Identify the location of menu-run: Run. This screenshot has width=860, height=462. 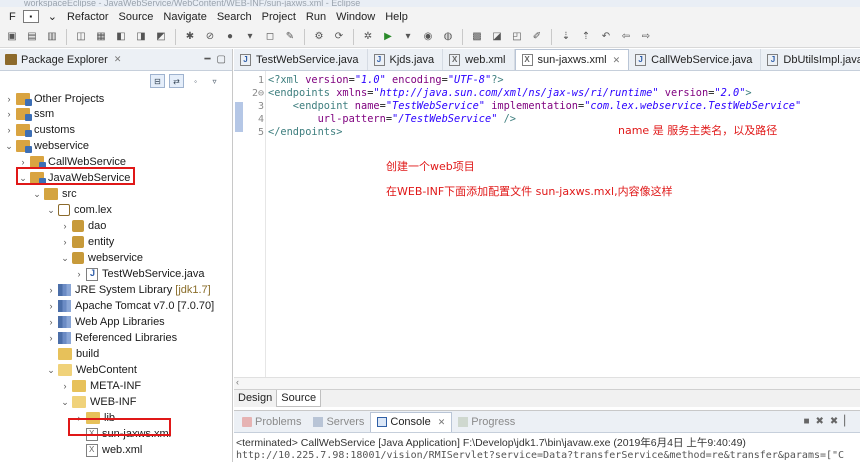
(316, 17).